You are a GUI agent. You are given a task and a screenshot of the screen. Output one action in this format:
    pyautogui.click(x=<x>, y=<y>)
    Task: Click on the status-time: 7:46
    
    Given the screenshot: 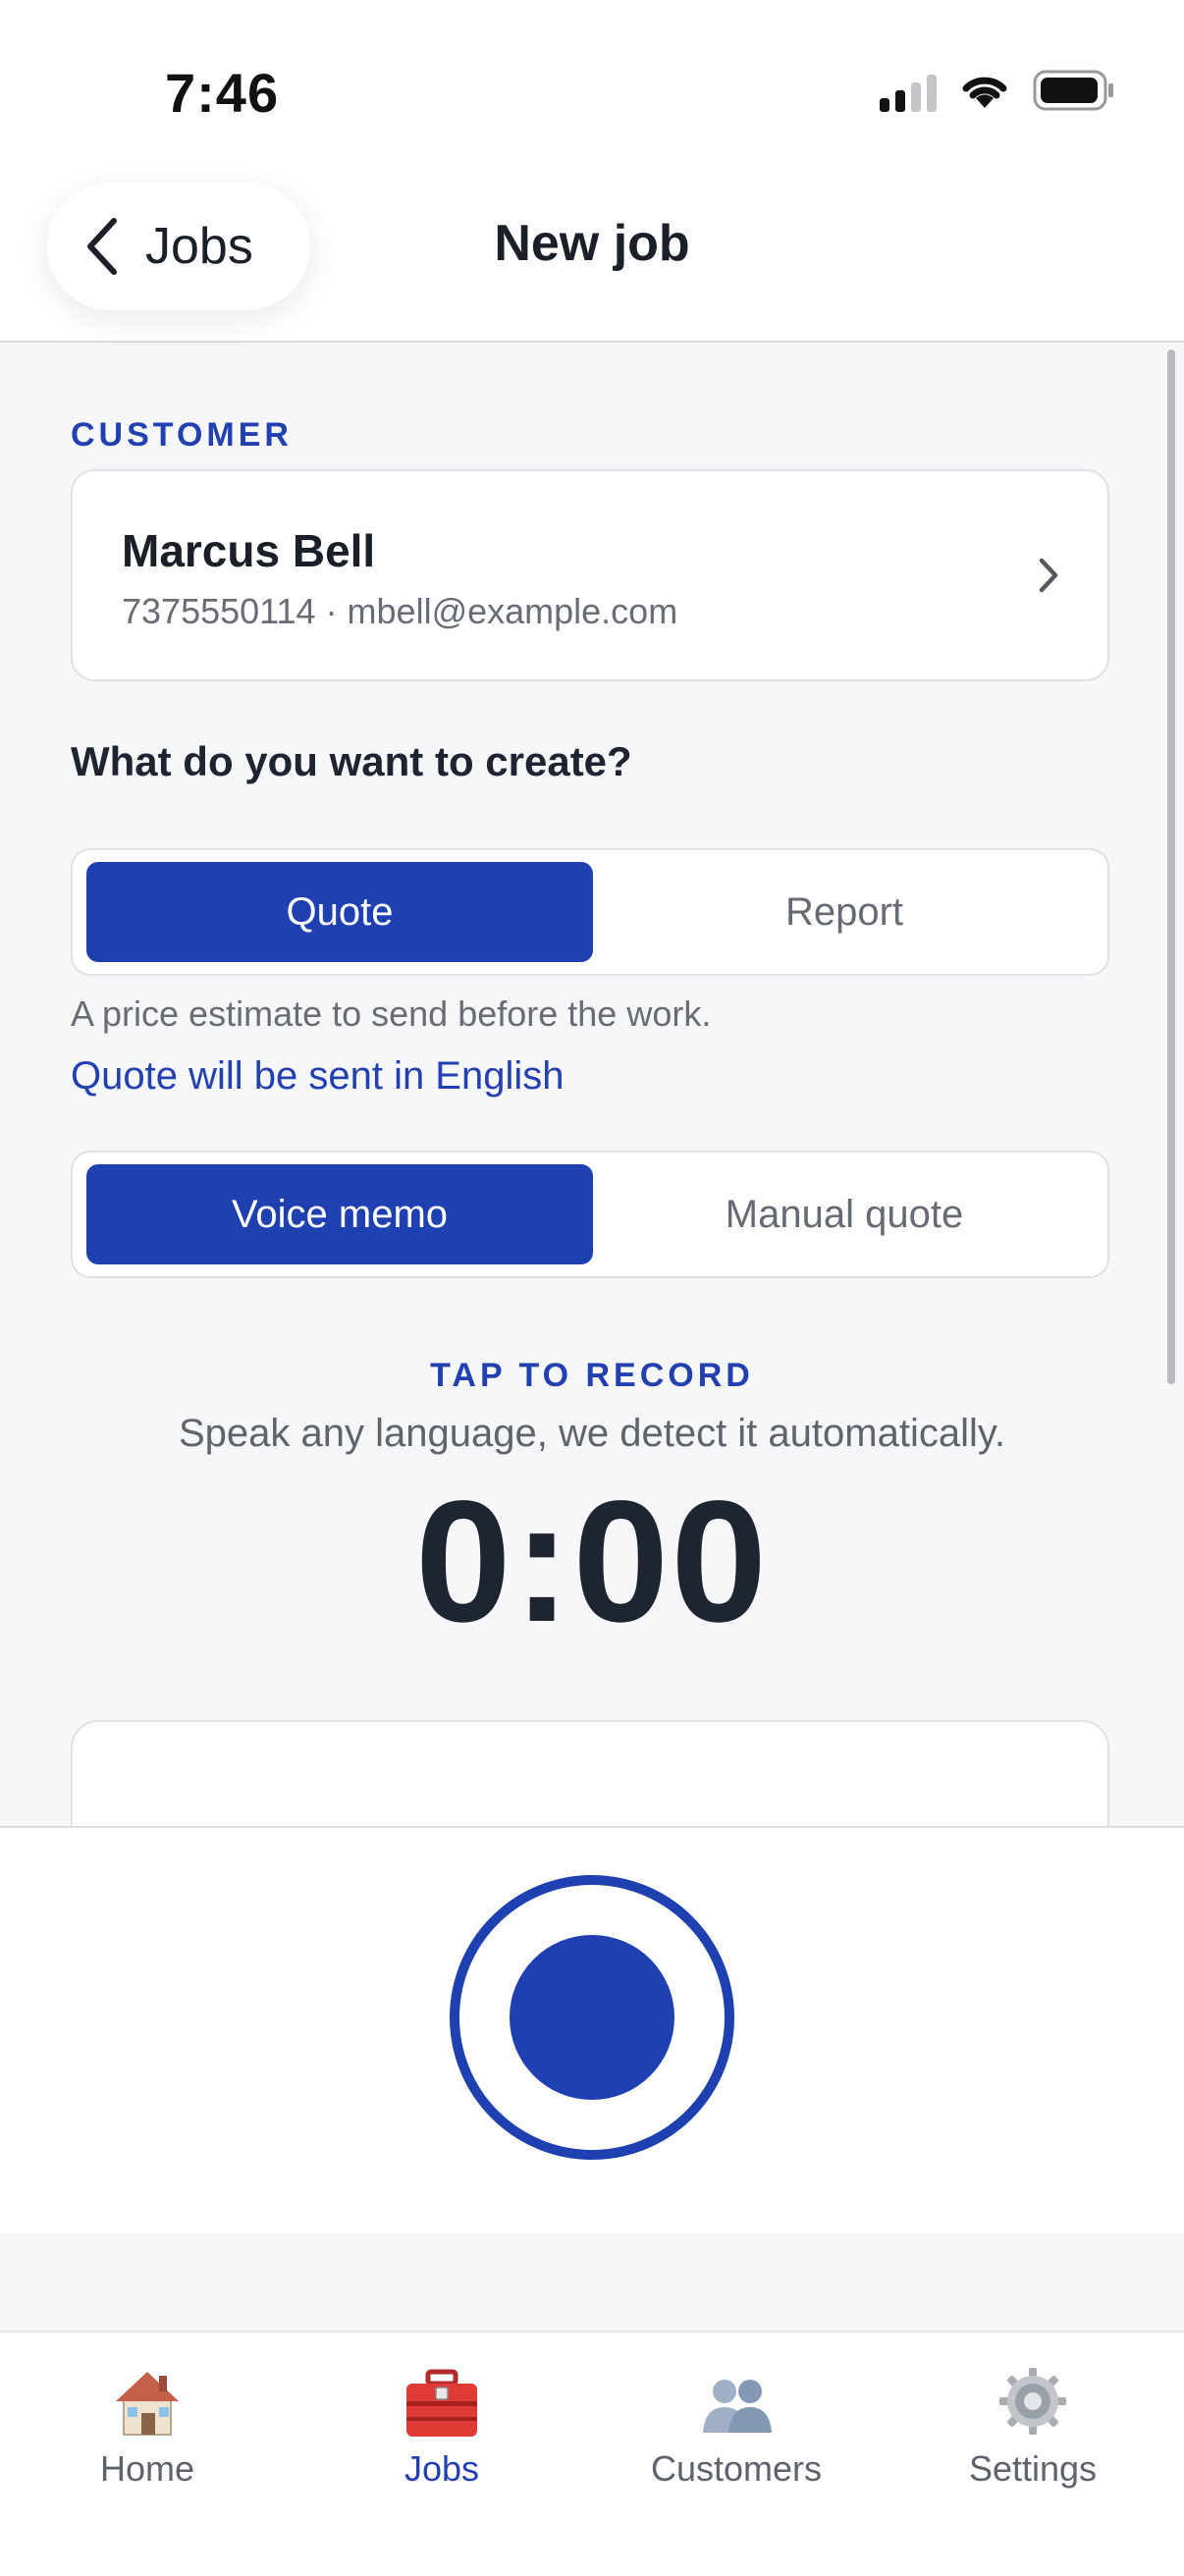 What is the action you would take?
    pyautogui.click(x=222, y=93)
    